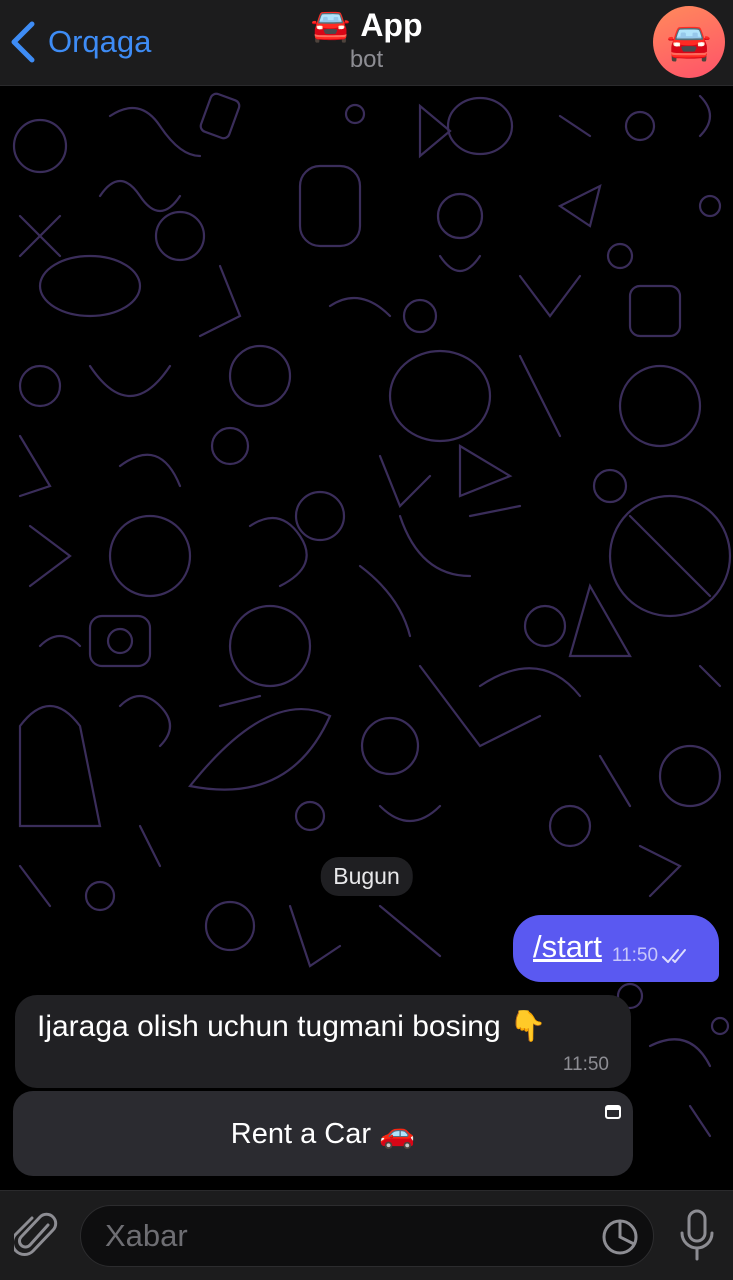 This screenshot has height=1280, width=733. I want to click on chat-title-block: 🚘 App bot, so click(366, 40).